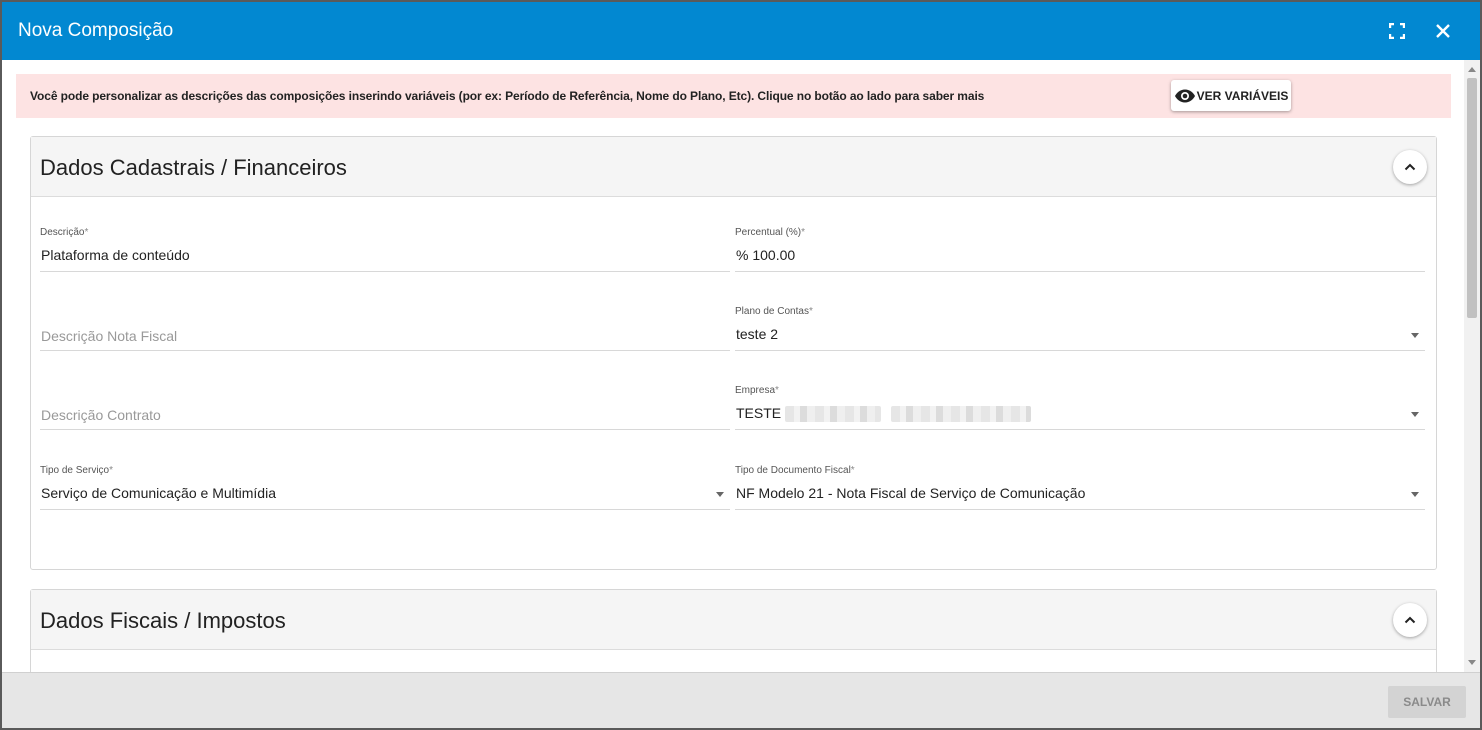  Describe the element at coordinates (1472, 69) in the screenshot. I see `scroll-up-arrow-icon` at that location.